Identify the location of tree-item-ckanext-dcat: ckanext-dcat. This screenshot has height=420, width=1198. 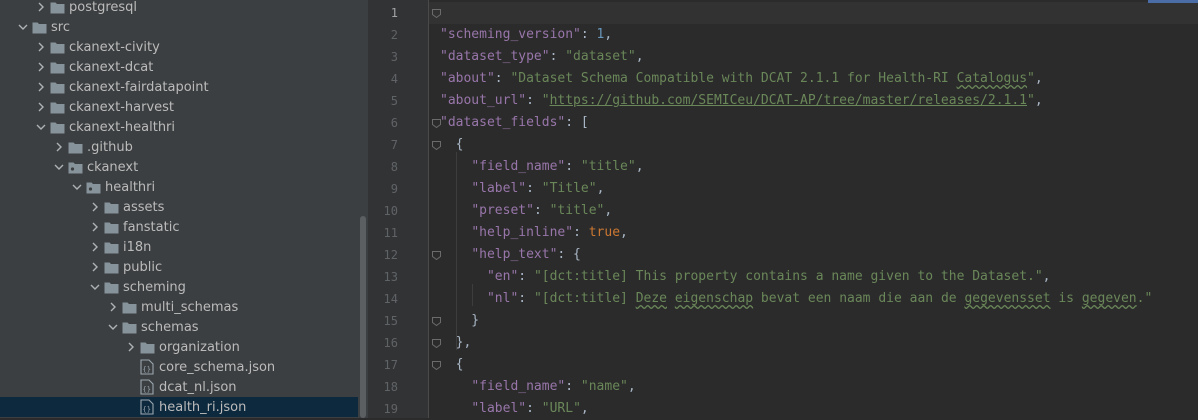
(179, 67).